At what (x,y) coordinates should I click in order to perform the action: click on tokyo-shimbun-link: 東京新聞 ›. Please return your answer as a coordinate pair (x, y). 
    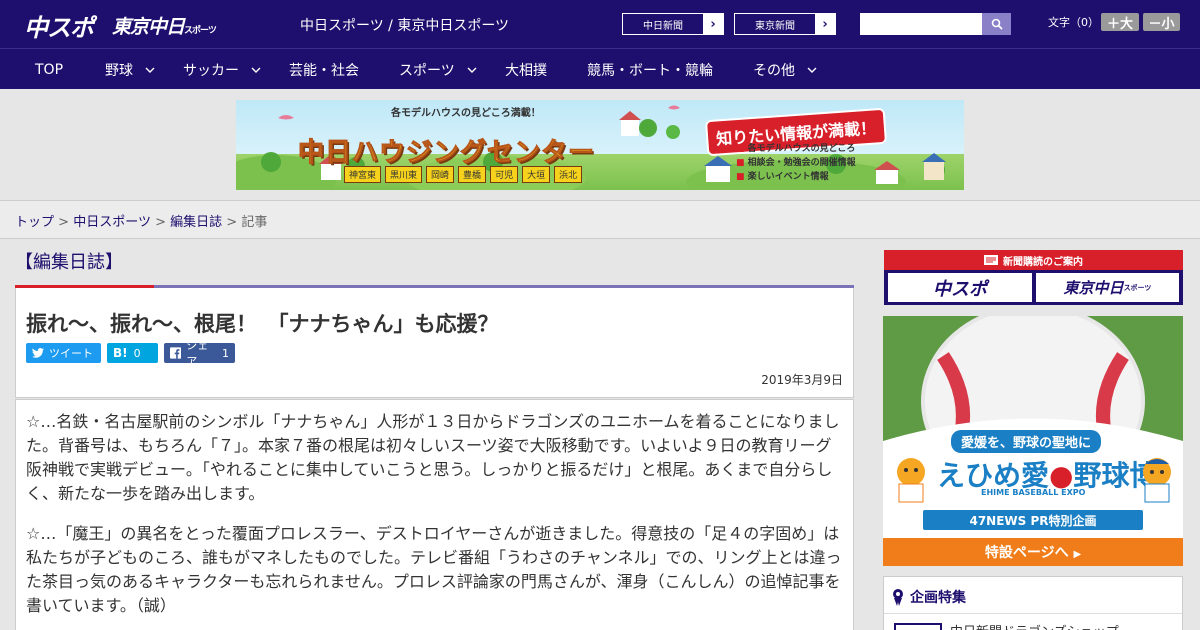
    Looking at the image, I should click on (785, 24).